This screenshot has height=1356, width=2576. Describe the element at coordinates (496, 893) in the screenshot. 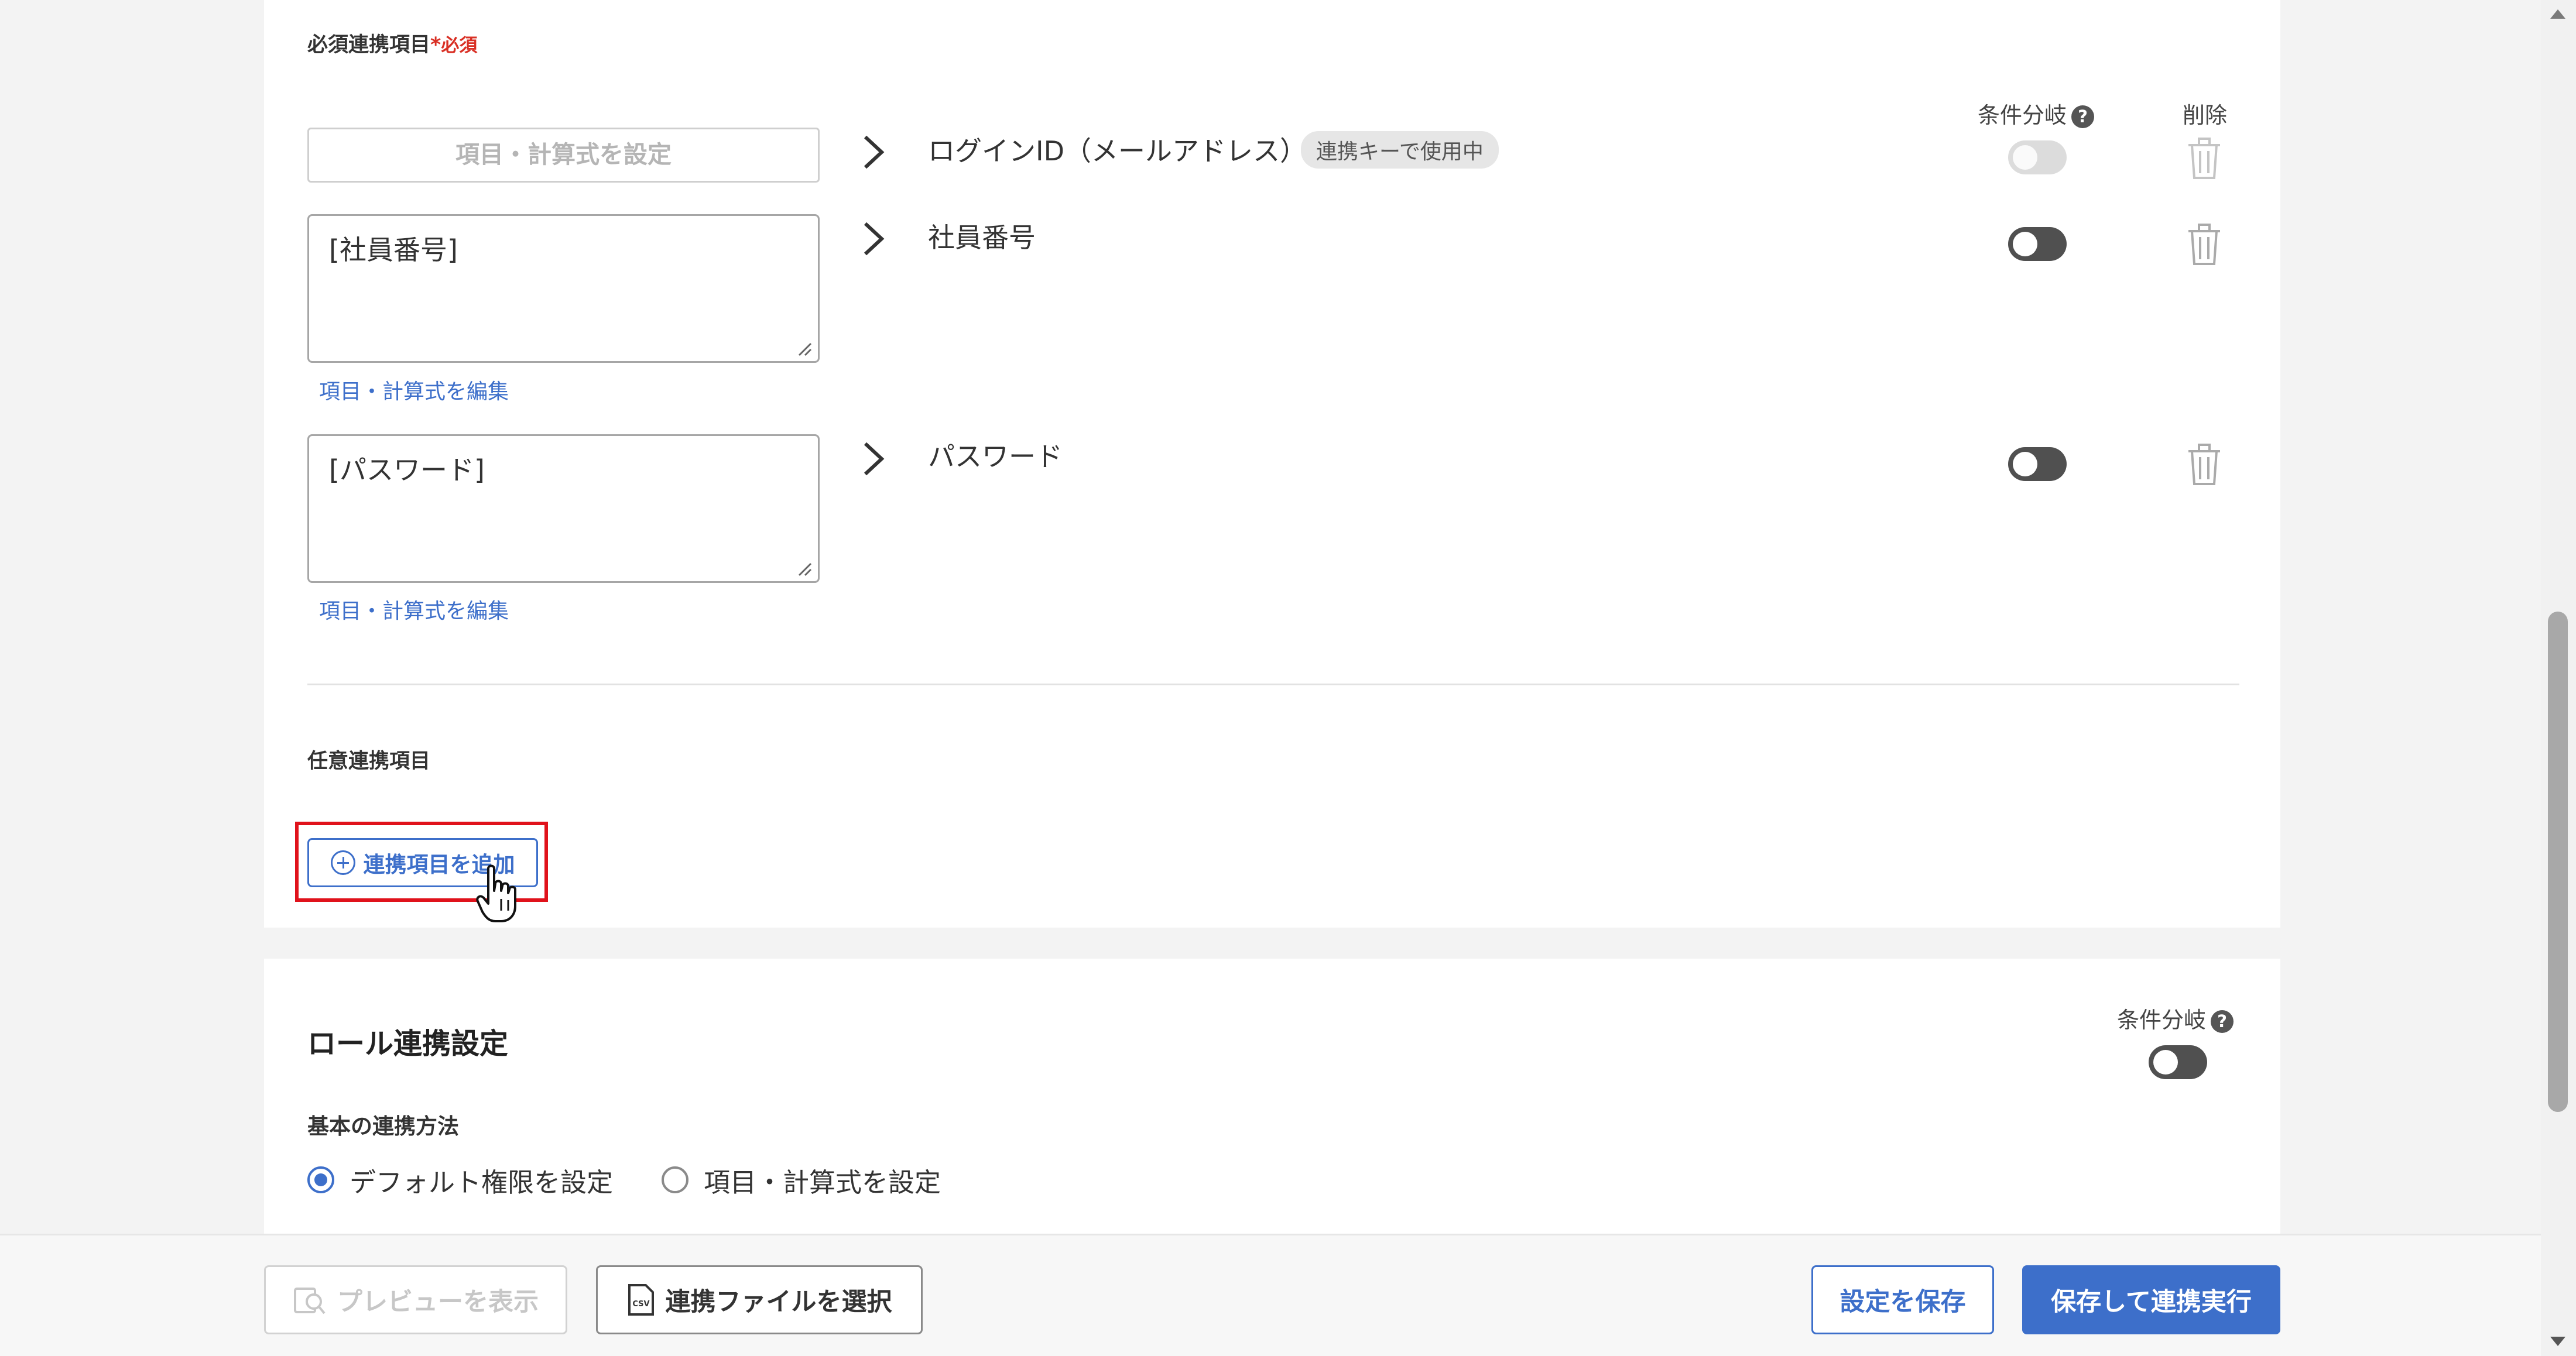

I see `hand-cursor-icon` at that location.